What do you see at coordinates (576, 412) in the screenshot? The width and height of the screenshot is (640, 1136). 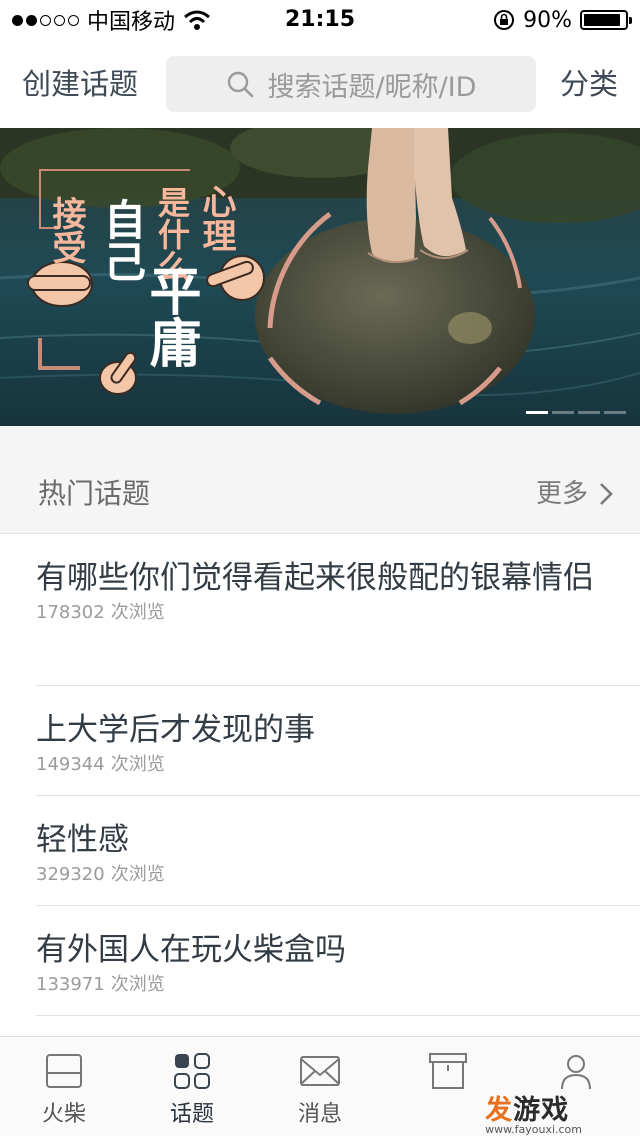 I see `carousel-indicators` at bounding box center [576, 412].